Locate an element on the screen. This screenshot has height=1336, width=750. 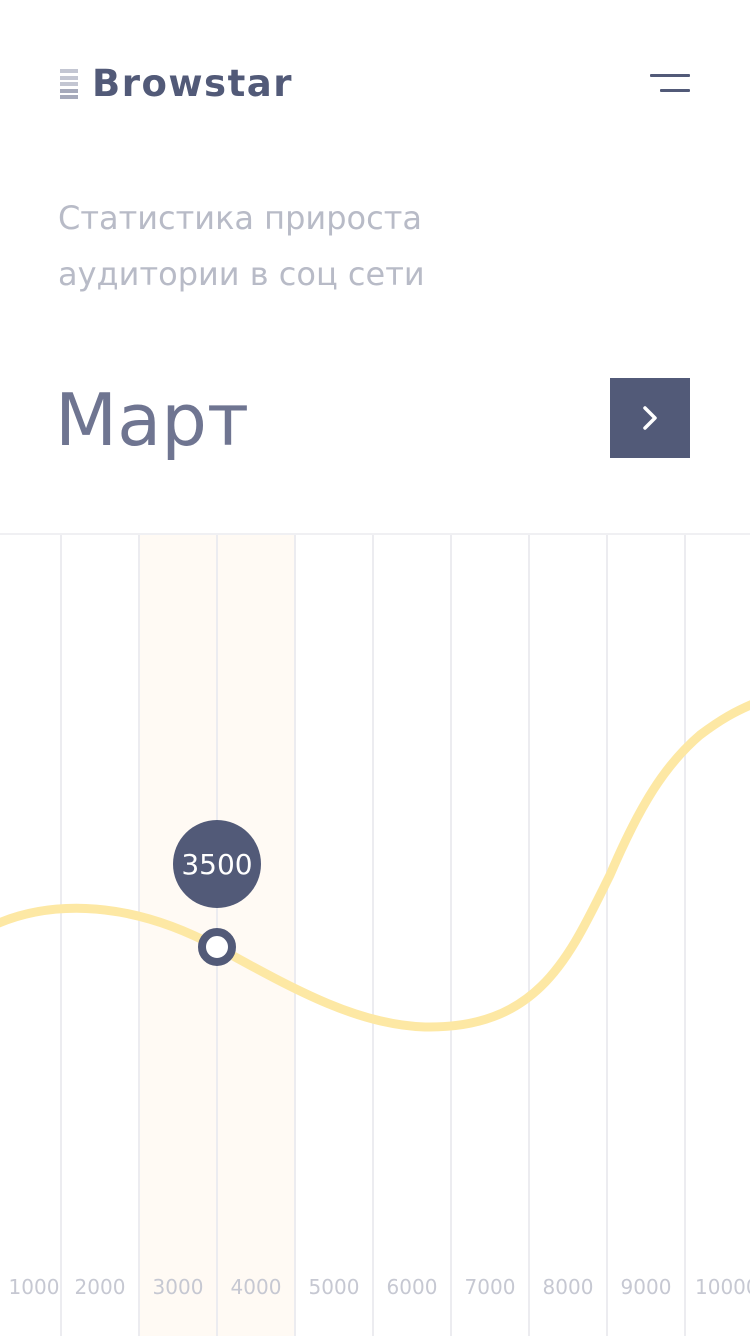
x-tick-label: 5000 is located at coordinates (334, 1287).